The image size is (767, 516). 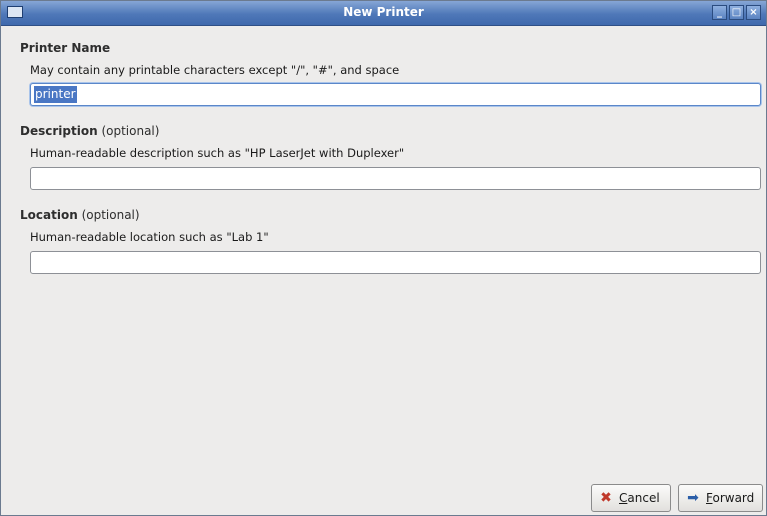 What do you see at coordinates (693, 498) in the screenshot?
I see `arrow-right-icon: ➡` at bounding box center [693, 498].